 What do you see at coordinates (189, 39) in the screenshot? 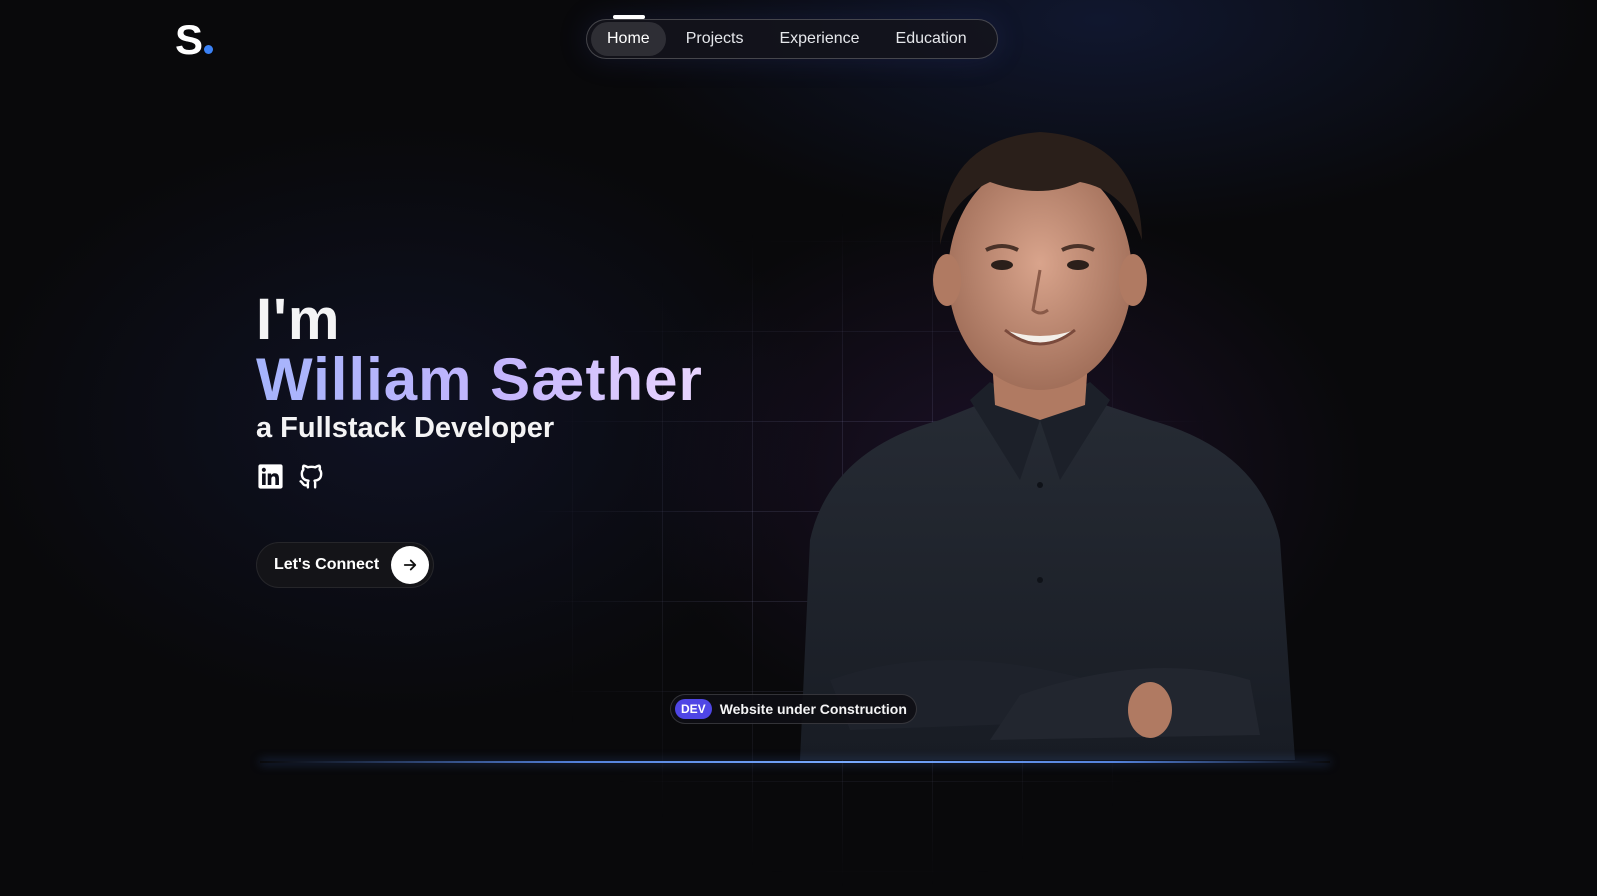
I see `logo-letter: S` at bounding box center [189, 39].